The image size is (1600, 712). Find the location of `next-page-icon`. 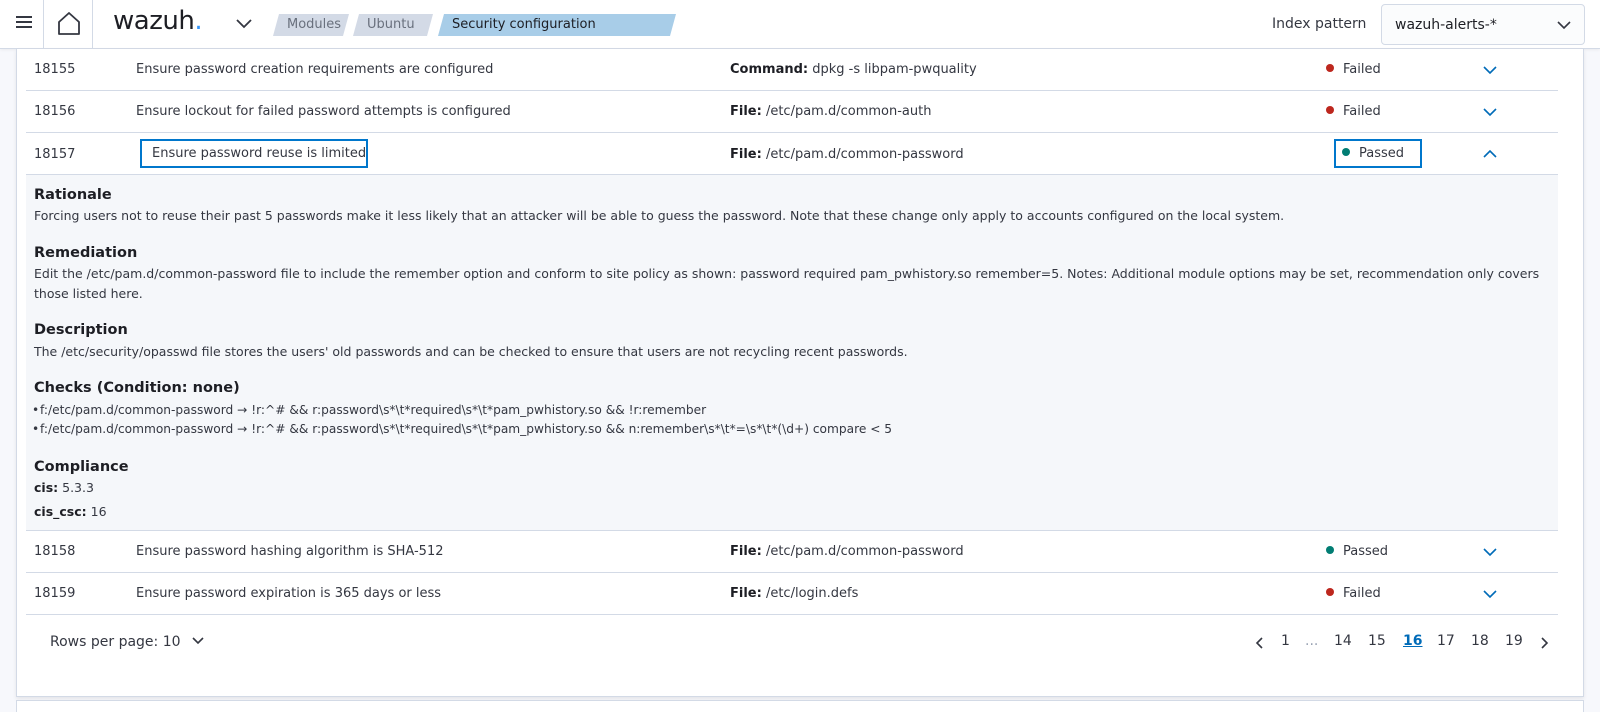

next-page-icon is located at coordinates (1544, 643).